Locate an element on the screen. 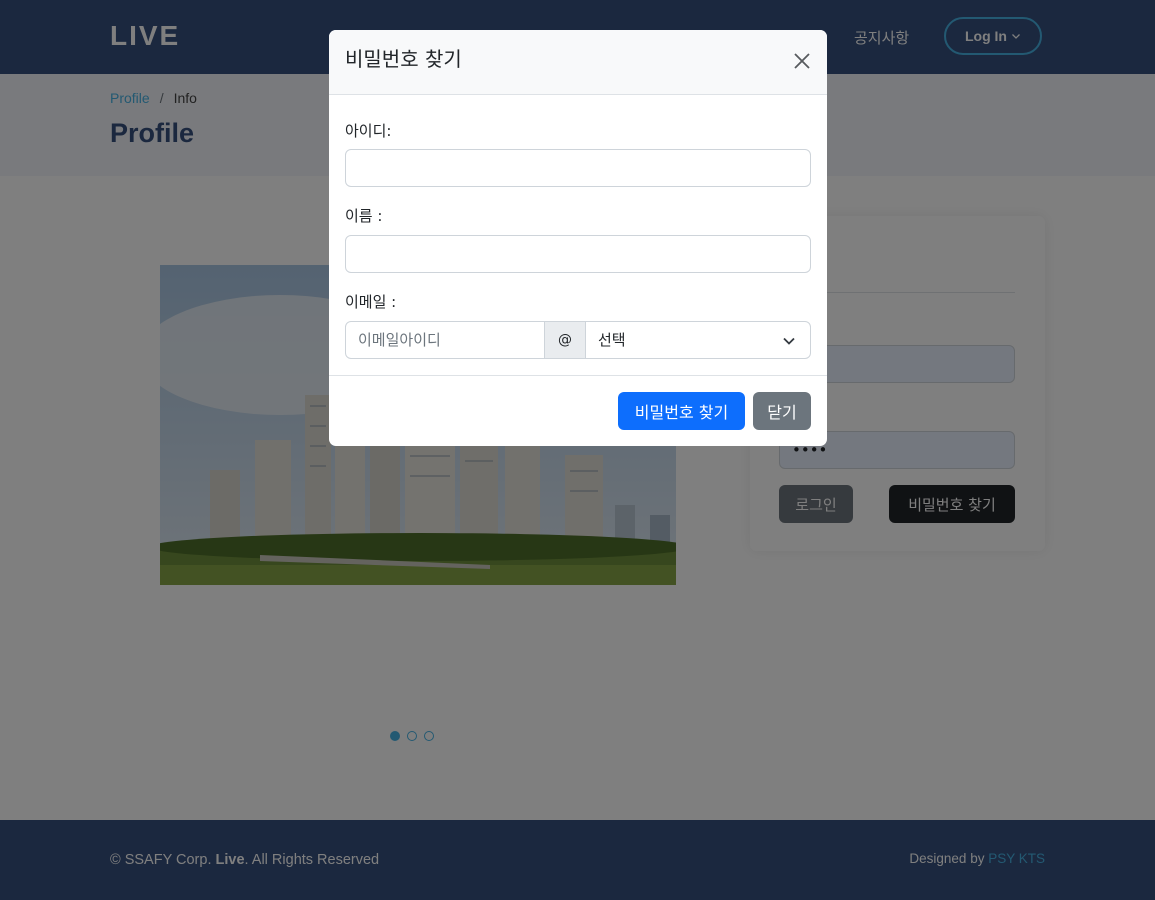  chevron-down-icon is located at coordinates (789, 341).